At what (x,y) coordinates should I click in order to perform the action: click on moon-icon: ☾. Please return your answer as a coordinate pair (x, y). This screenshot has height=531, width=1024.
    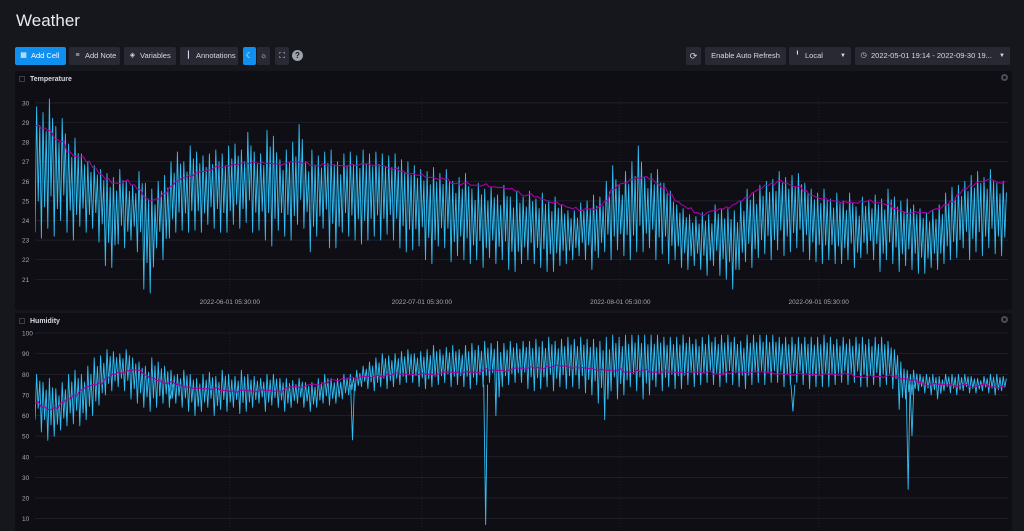
    Looking at the image, I should click on (249, 55).